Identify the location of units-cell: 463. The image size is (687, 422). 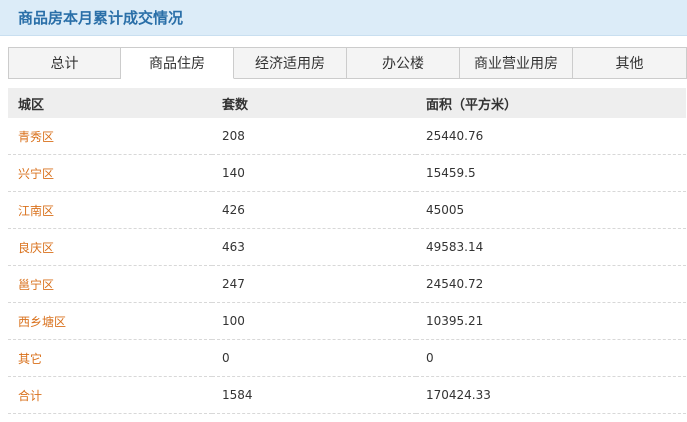
(314, 247).